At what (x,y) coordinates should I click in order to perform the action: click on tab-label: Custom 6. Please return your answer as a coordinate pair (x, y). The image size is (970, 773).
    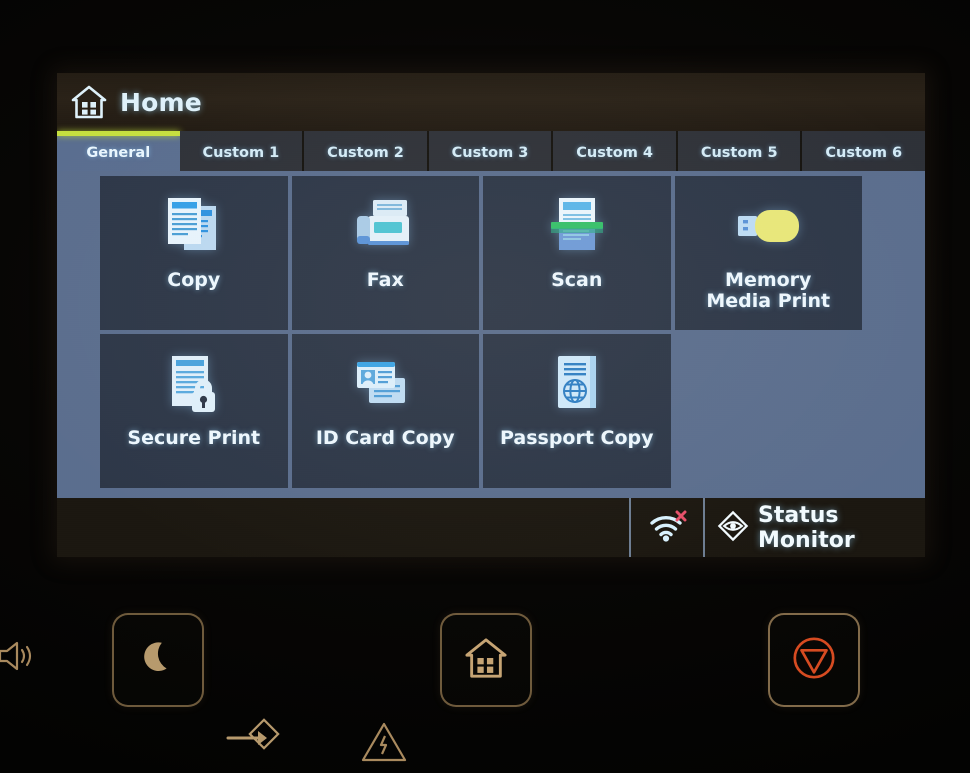
    Looking at the image, I should click on (864, 152).